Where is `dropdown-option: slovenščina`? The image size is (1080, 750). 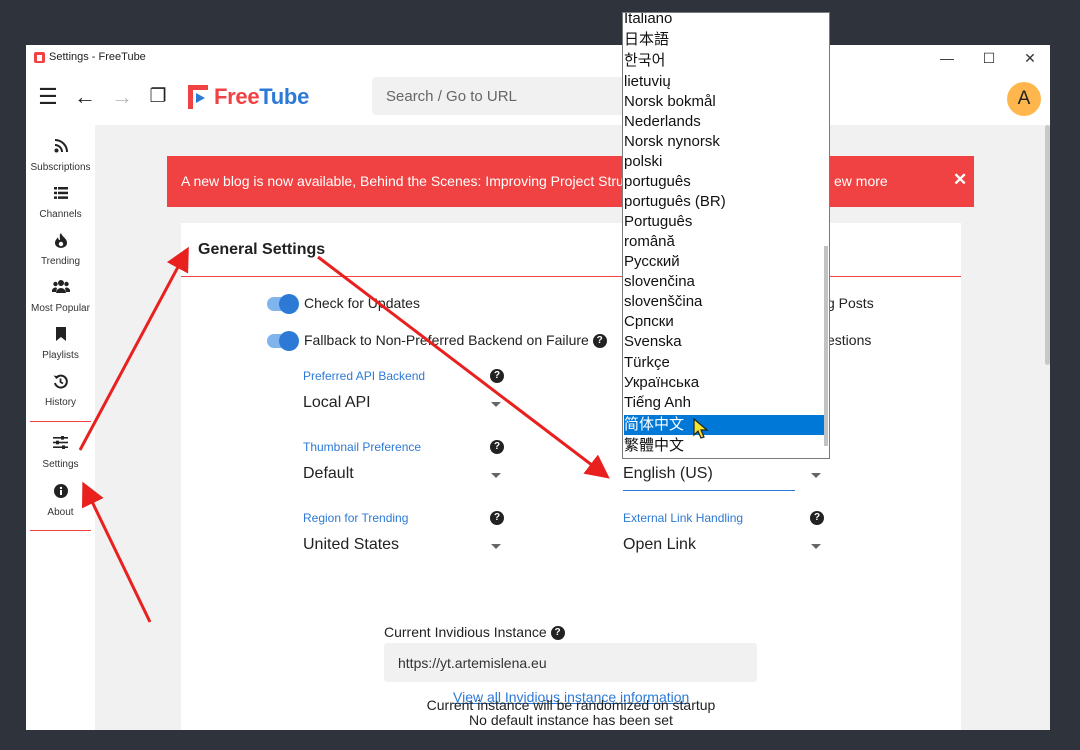
dropdown-option: slovenščina is located at coordinates (724, 302).